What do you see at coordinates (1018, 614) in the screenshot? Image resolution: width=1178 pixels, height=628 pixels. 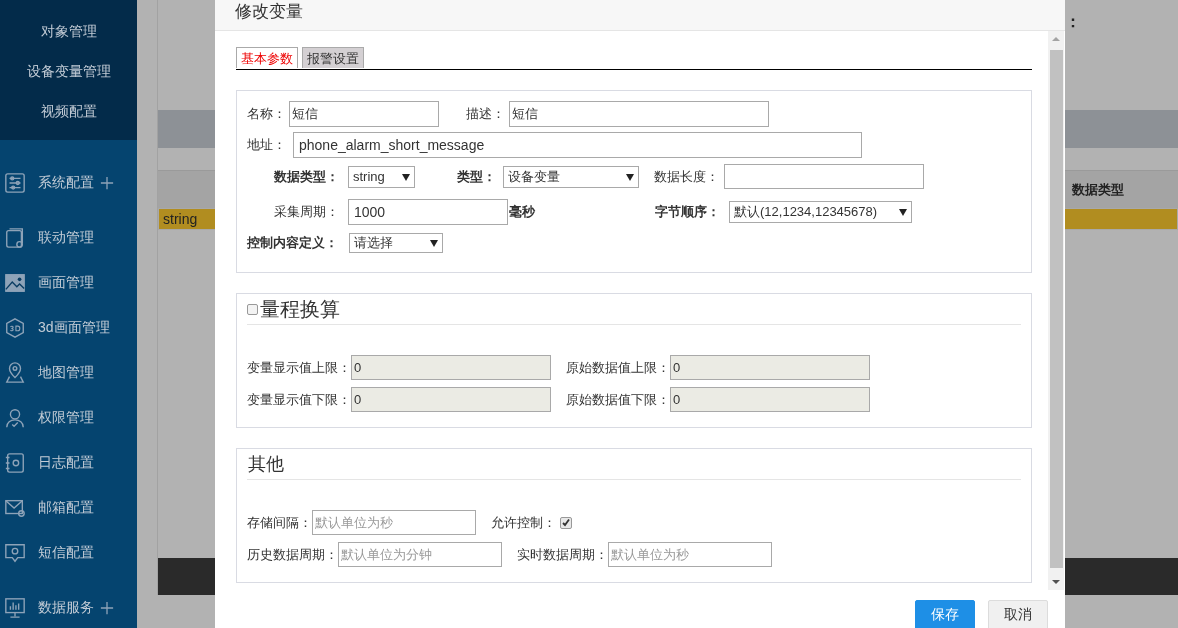 I see `dialog-button: 取消` at bounding box center [1018, 614].